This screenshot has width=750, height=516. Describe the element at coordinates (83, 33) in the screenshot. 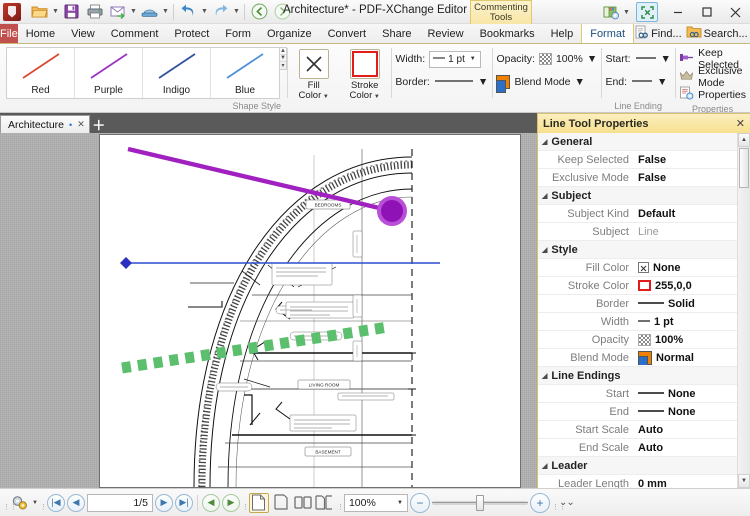

I see `tab-view: View` at that location.